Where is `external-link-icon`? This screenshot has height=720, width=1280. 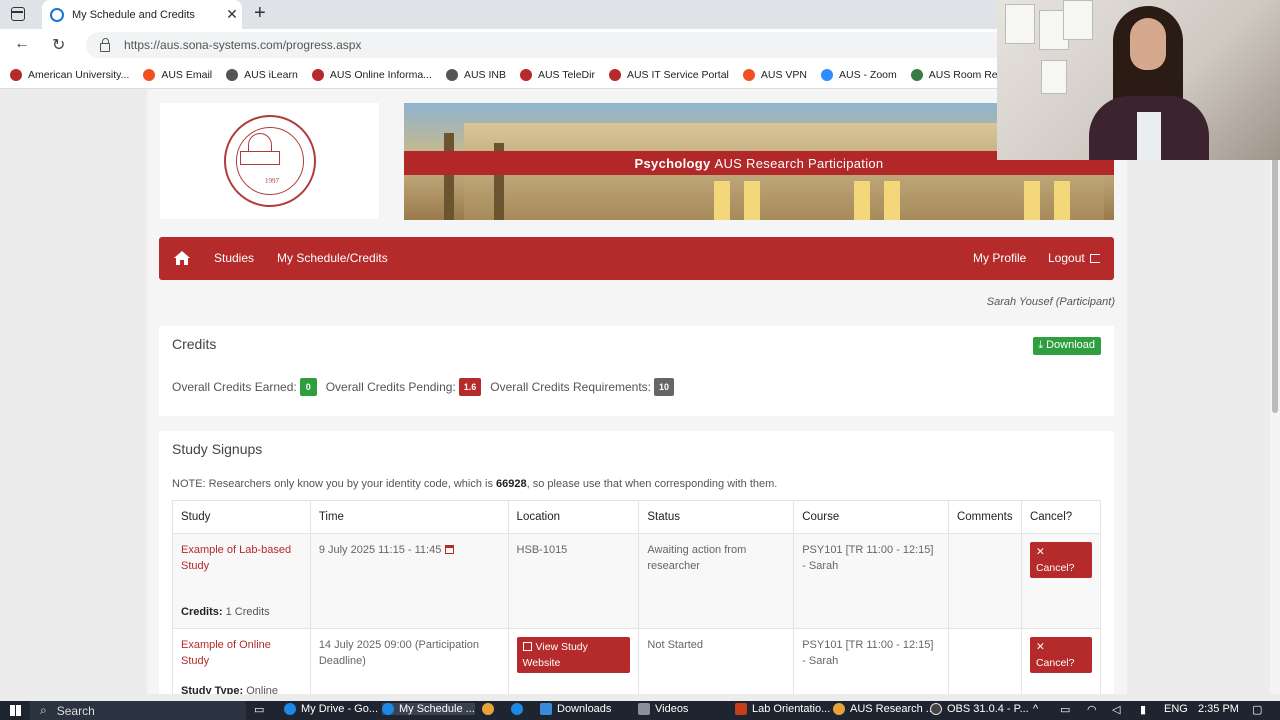 external-link-icon is located at coordinates (527, 646).